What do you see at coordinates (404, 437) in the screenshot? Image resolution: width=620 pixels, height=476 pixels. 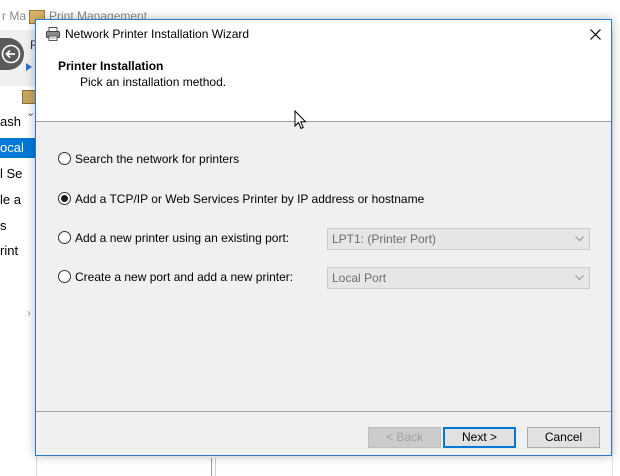 I see `back-button: < Back` at bounding box center [404, 437].